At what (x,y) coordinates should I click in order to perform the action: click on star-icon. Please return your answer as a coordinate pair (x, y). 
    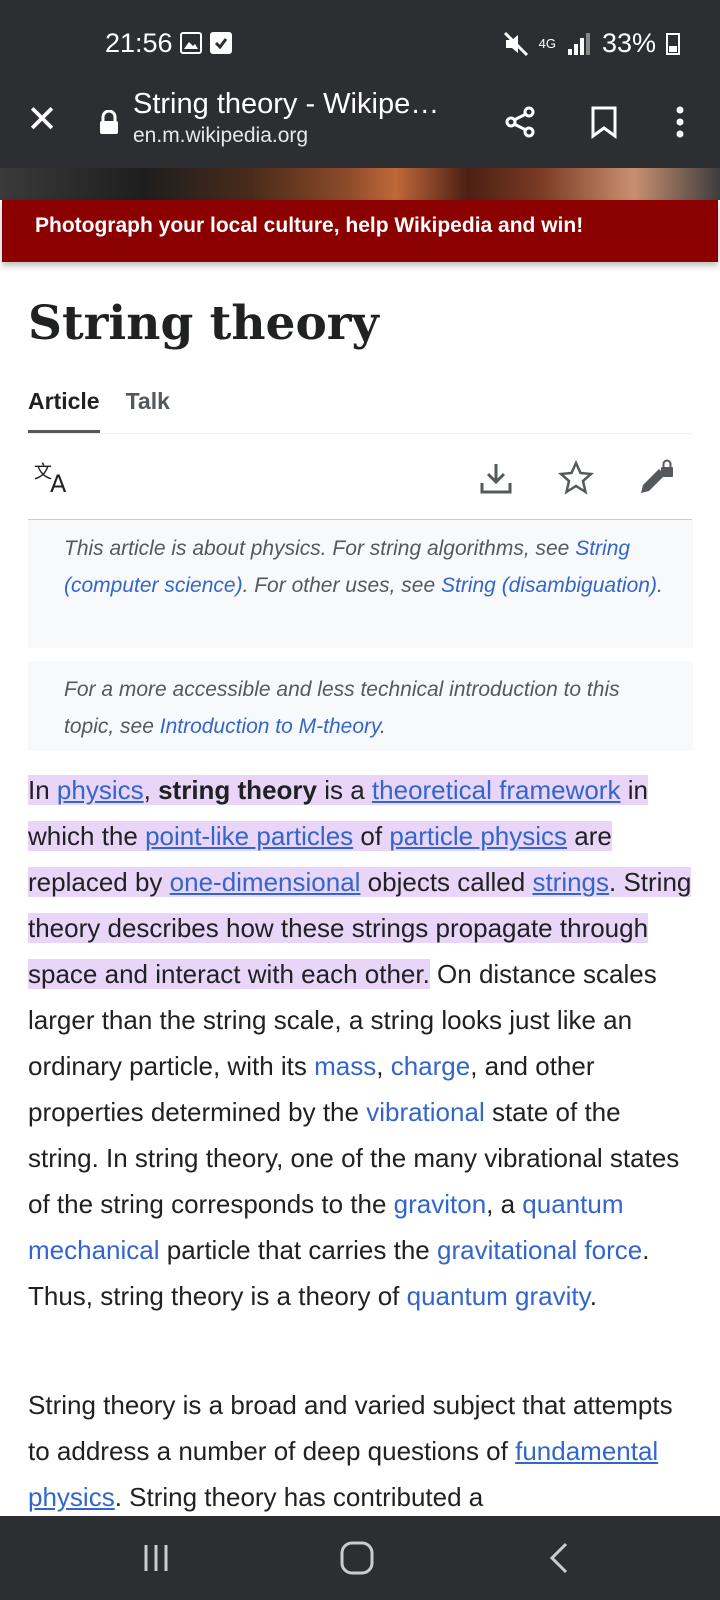
    Looking at the image, I should click on (576, 478).